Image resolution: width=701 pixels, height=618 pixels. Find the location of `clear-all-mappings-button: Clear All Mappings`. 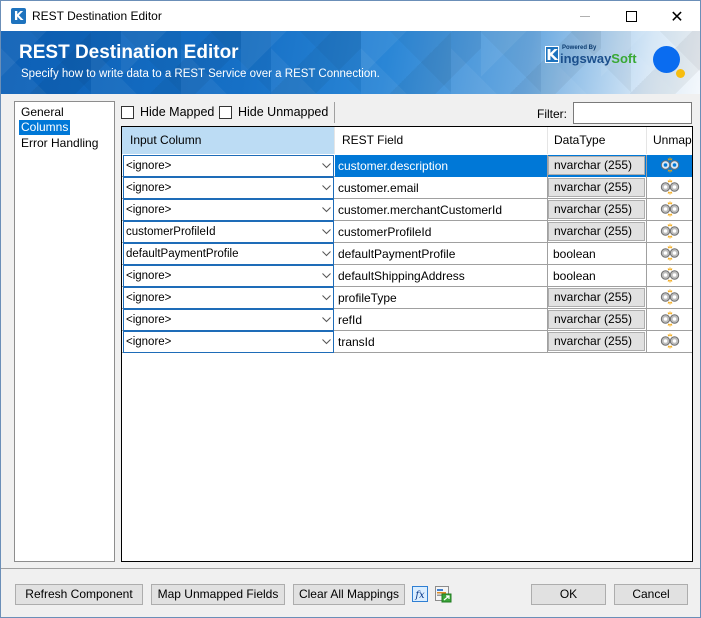

clear-all-mappings-button: Clear All Mappings is located at coordinates (349, 594).